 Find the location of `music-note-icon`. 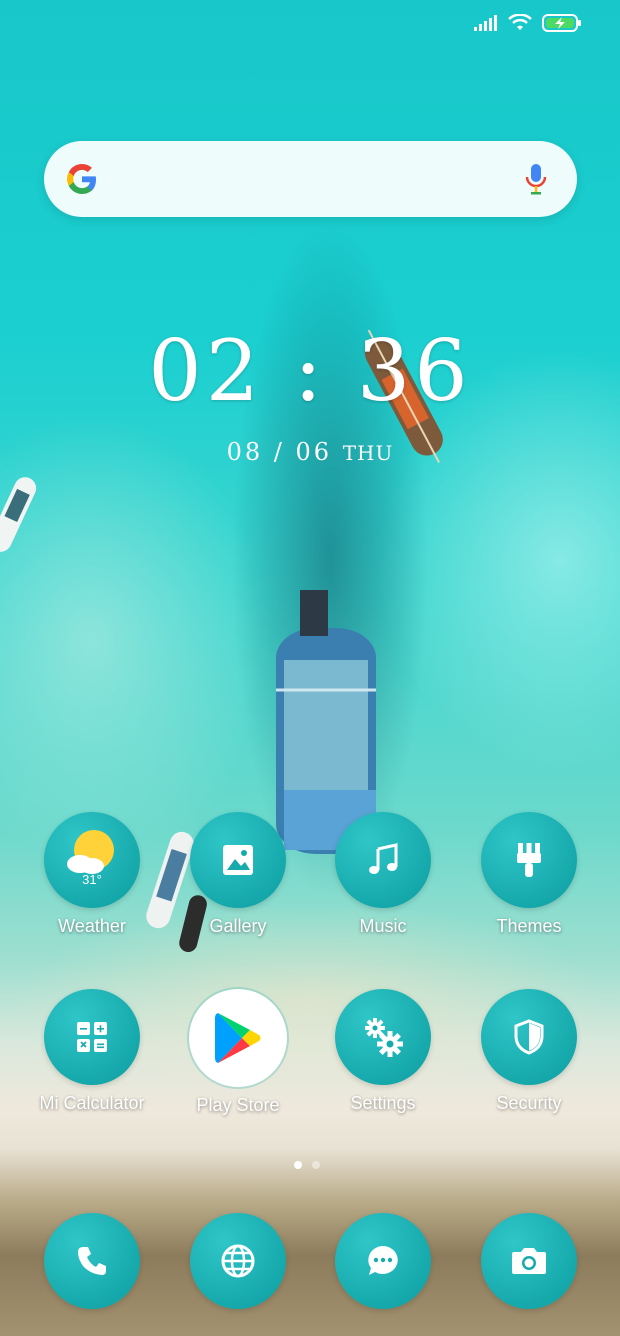

music-note-icon is located at coordinates (383, 858).